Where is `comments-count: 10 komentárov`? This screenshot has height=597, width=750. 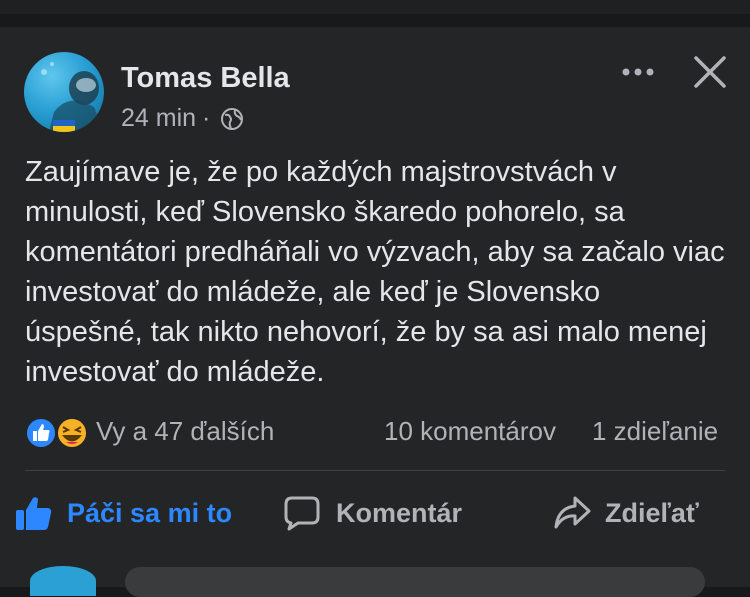
comments-count: 10 komentárov is located at coordinates (470, 431).